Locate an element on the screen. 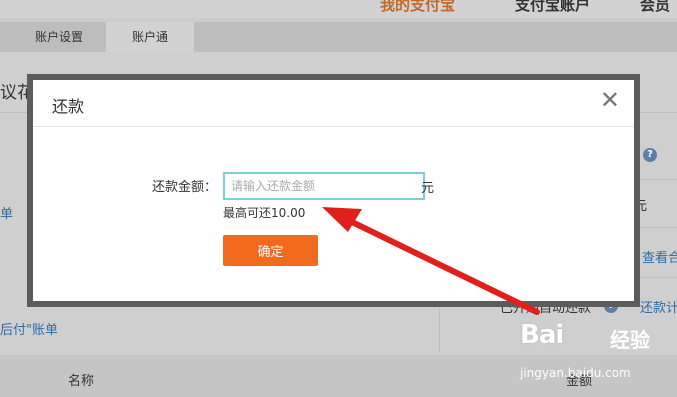 Image resolution: width=677 pixels, height=397 pixels. modal-header: 还款 ✕ is located at coordinates (333, 103).